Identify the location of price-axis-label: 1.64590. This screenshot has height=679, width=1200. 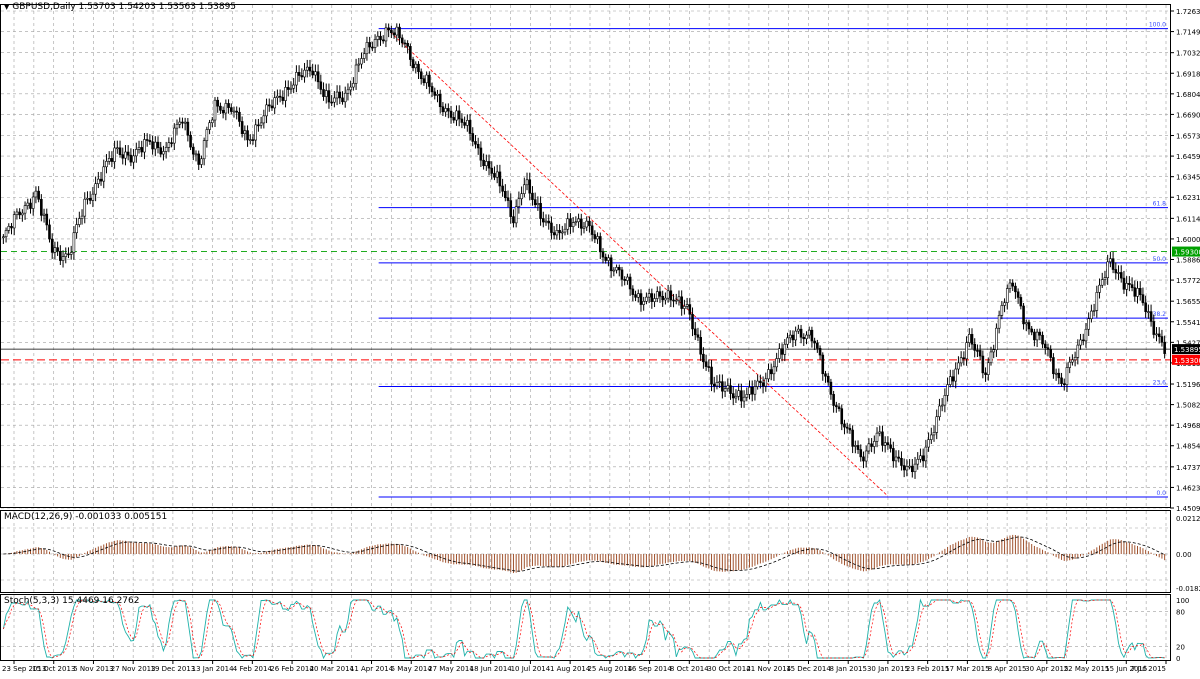
(1188, 157).